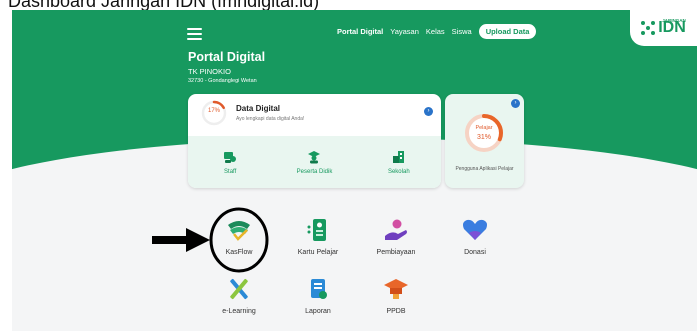  What do you see at coordinates (475, 252) in the screenshot?
I see `app-donasi-label: Donasi` at bounding box center [475, 252].